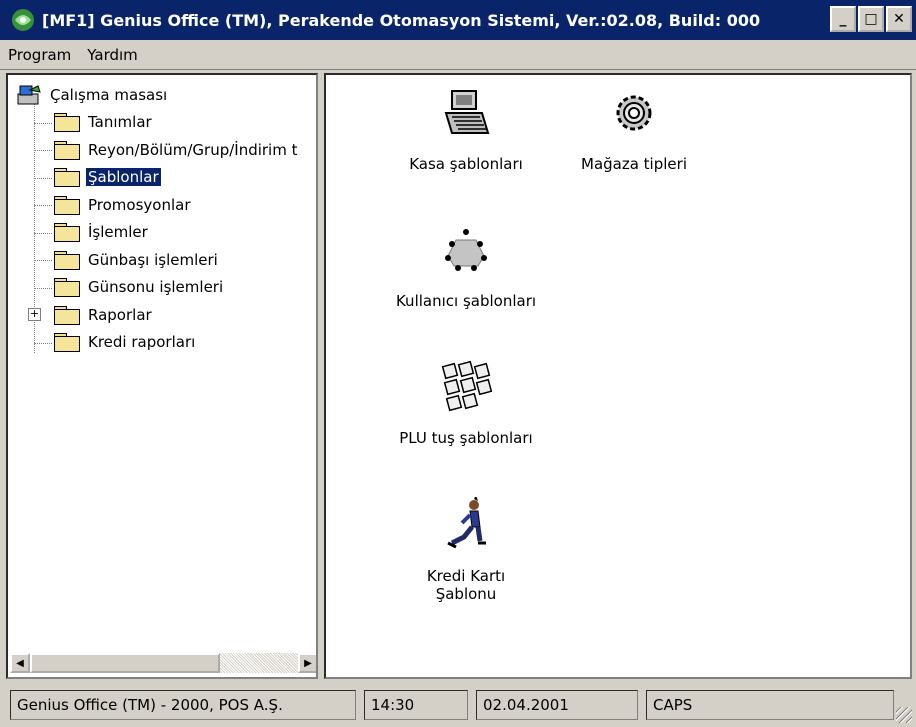 This screenshot has width=916, height=727. Describe the element at coordinates (634, 164) in the screenshot. I see `item-label: Mağaza tipleri` at that location.